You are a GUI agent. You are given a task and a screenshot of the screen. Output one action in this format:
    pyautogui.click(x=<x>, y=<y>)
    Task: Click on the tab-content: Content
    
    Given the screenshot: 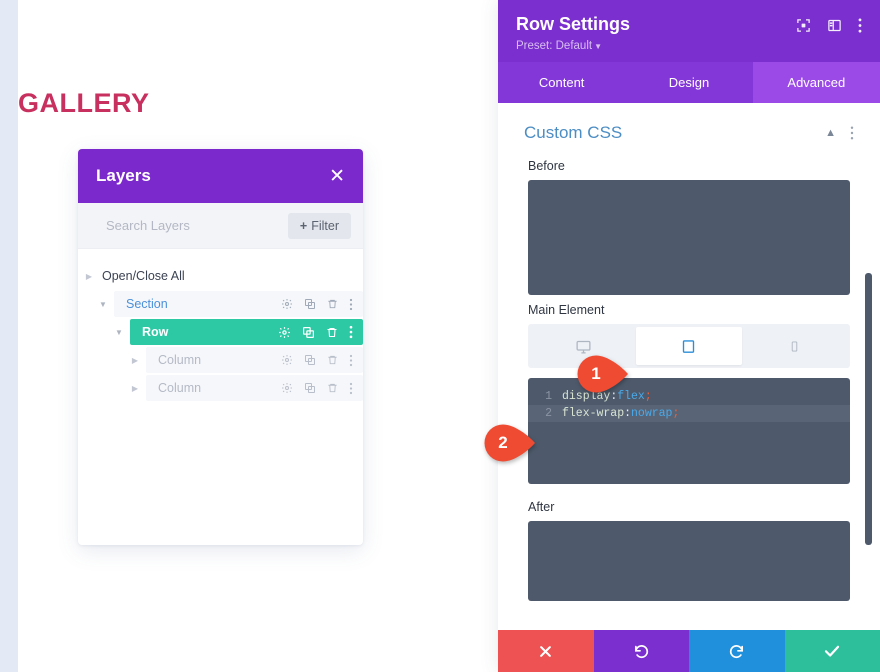 What is the action you would take?
    pyautogui.click(x=561, y=82)
    